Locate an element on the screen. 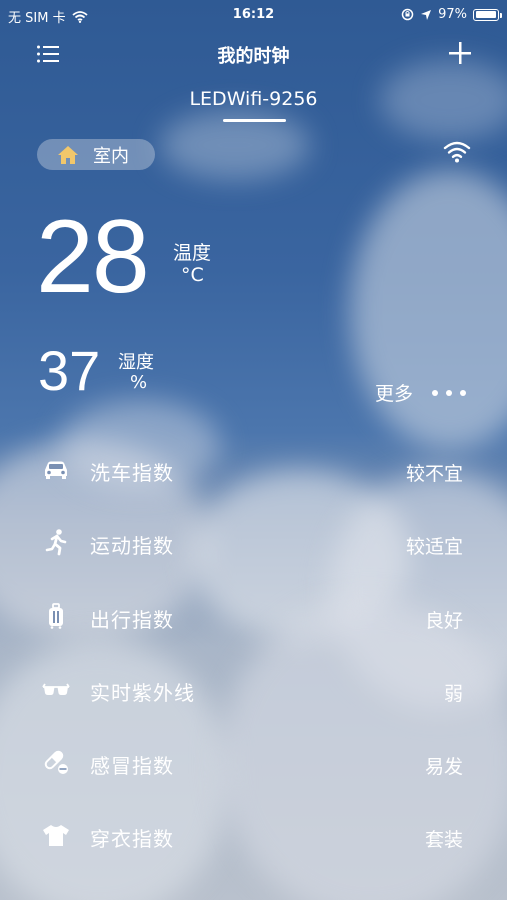 This screenshot has height=900, width=507. status-right: 97% is located at coordinates (451, 14).